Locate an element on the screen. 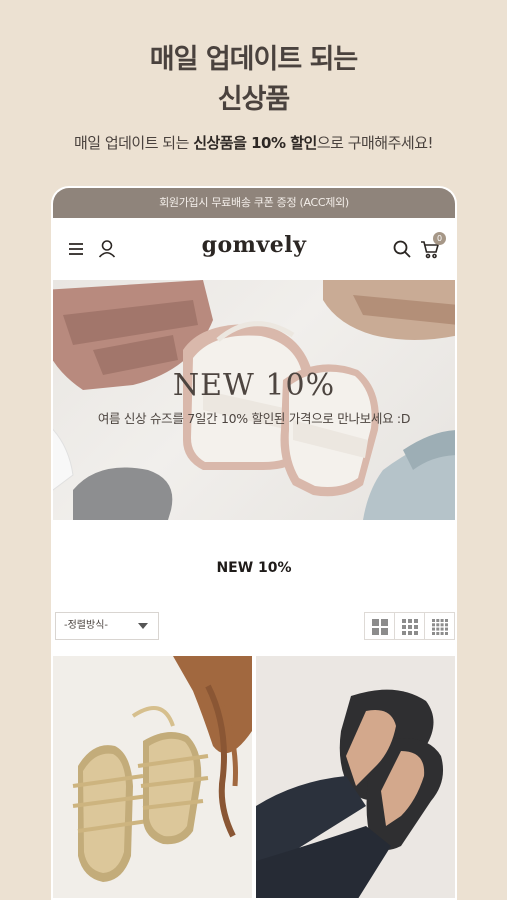 This screenshot has height=900, width=507. promo-subtitle-bold: 신상품을 10% 할인 is located at coordinates (255, 143).